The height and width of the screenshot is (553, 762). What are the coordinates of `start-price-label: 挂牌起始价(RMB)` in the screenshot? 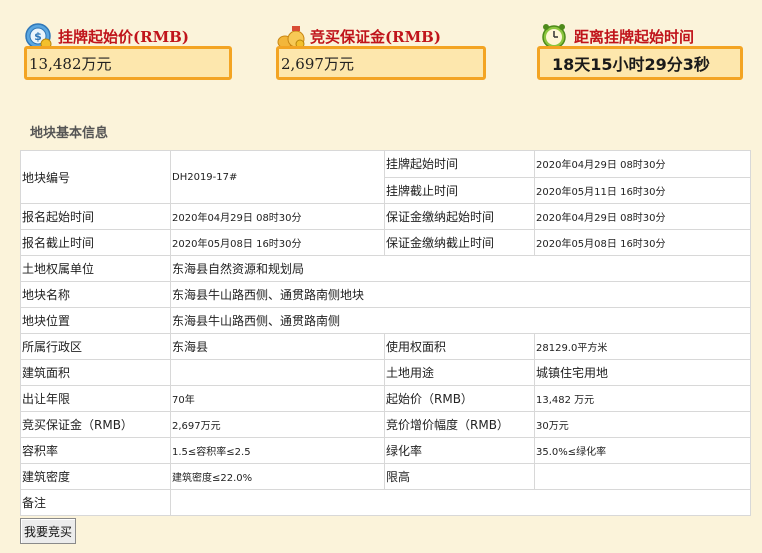 It's located at (123, 36).